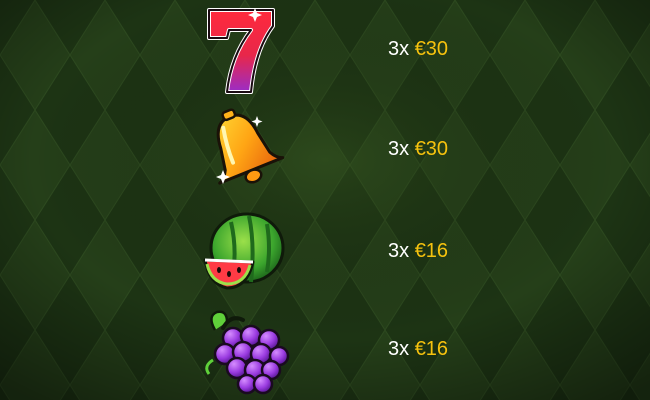  What do you see at coordinates (243, 350) in the screenshot?
I see `grapes-icon` at bounding box center [243, 350].